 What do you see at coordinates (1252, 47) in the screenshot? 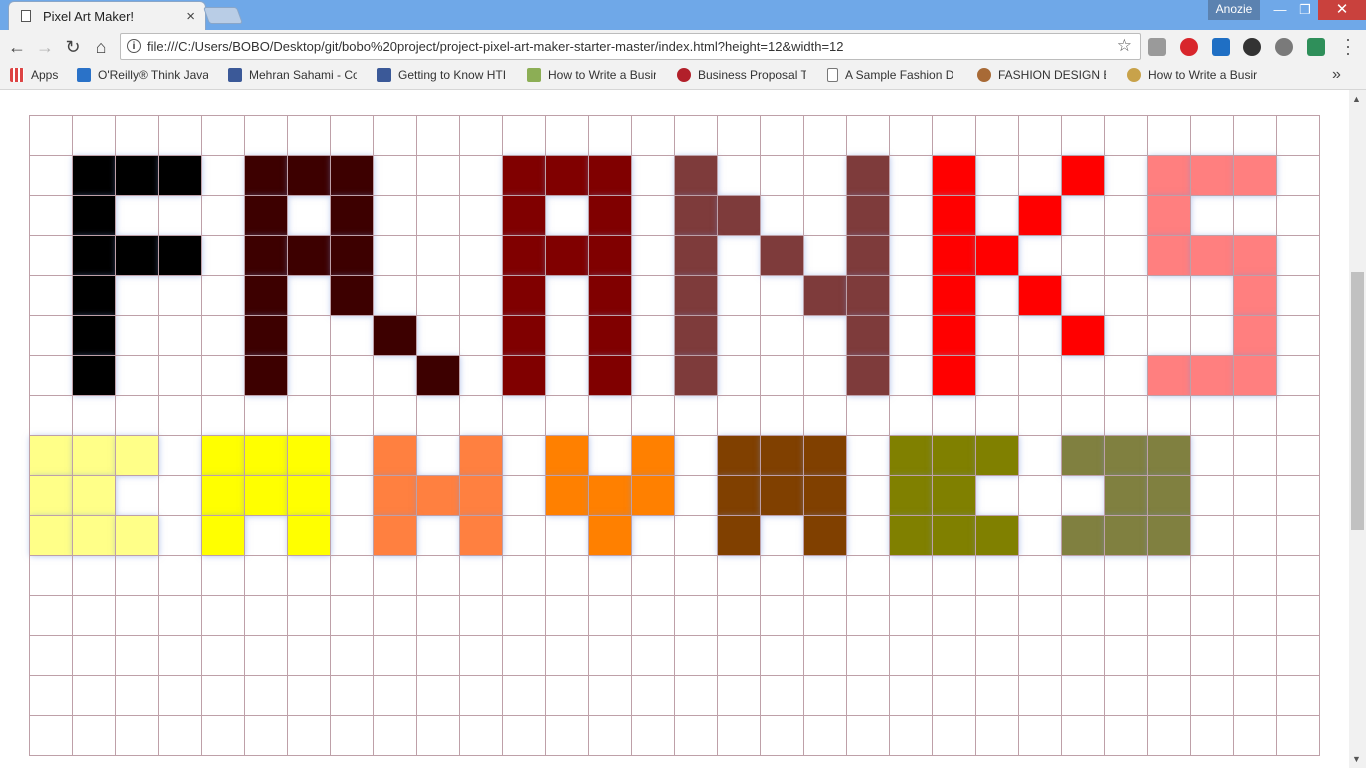
I see `zoom-extension-icon` at bounding box center [1252, 47].